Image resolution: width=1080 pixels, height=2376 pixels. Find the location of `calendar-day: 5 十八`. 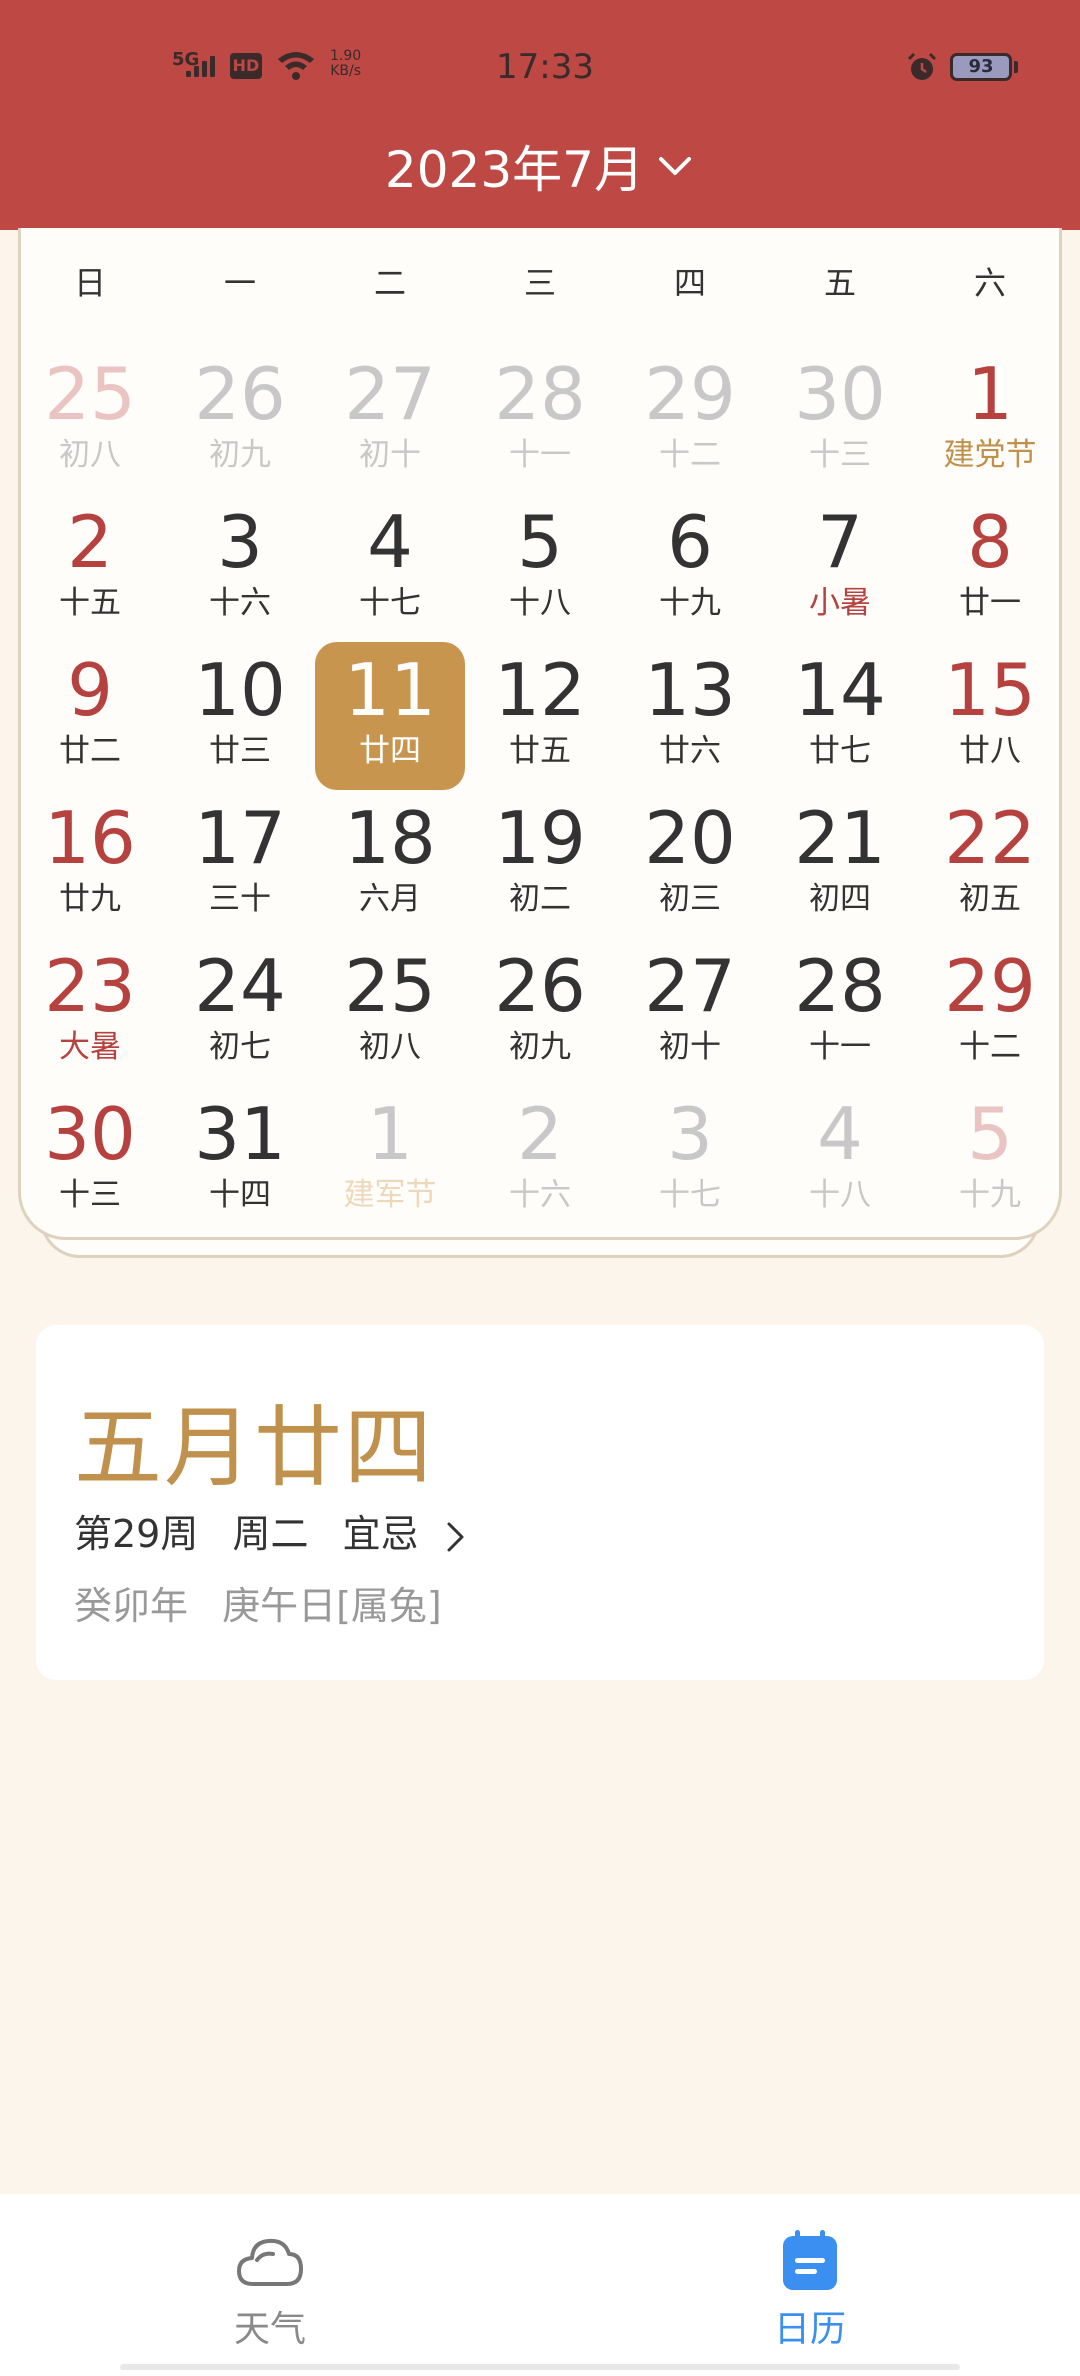

calendar-day: 5 十八 is located at coordinates (540, 568).